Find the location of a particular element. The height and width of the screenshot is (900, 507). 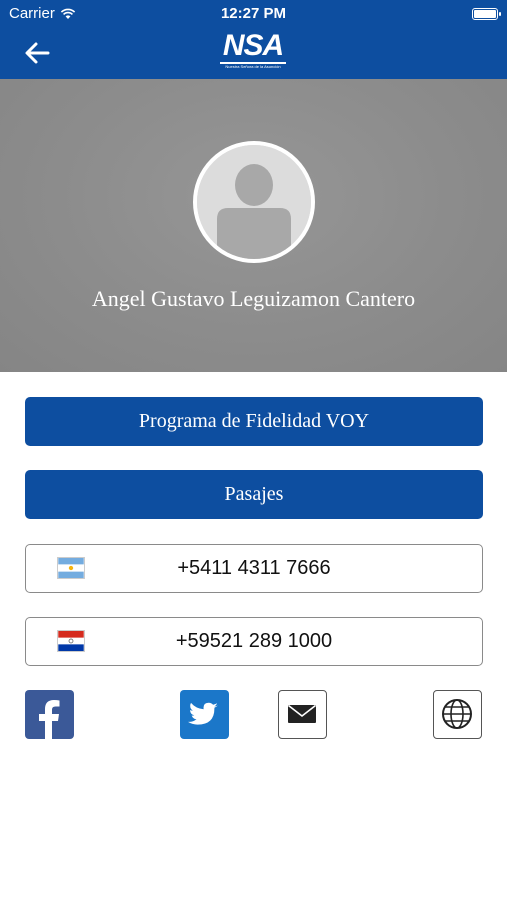

tickets-label: Pasajes is located at coordinates (254, 494).